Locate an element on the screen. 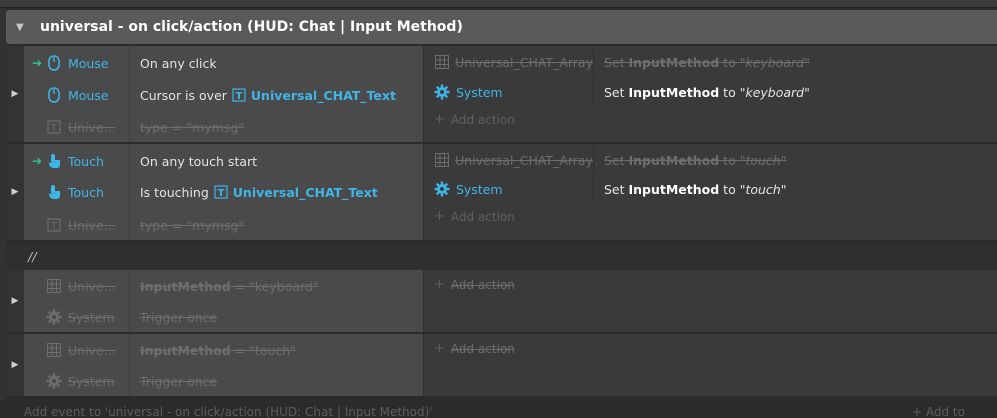 The height and width of the screenshot is (418, 997). action-row: System Set InputMethod to "keyboard" is located at coordinates (710, 92).